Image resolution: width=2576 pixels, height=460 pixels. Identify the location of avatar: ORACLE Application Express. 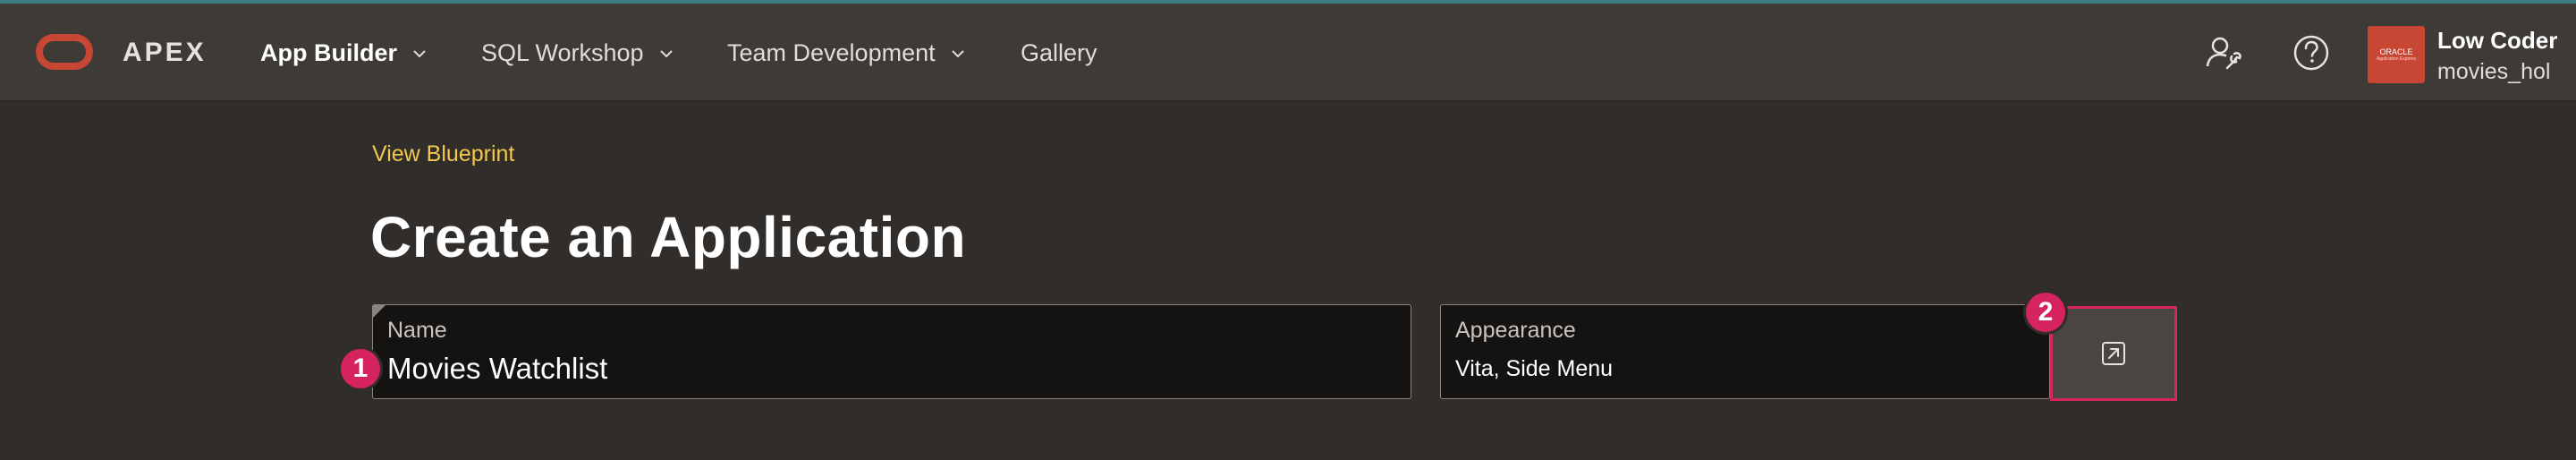
(2396, 54).